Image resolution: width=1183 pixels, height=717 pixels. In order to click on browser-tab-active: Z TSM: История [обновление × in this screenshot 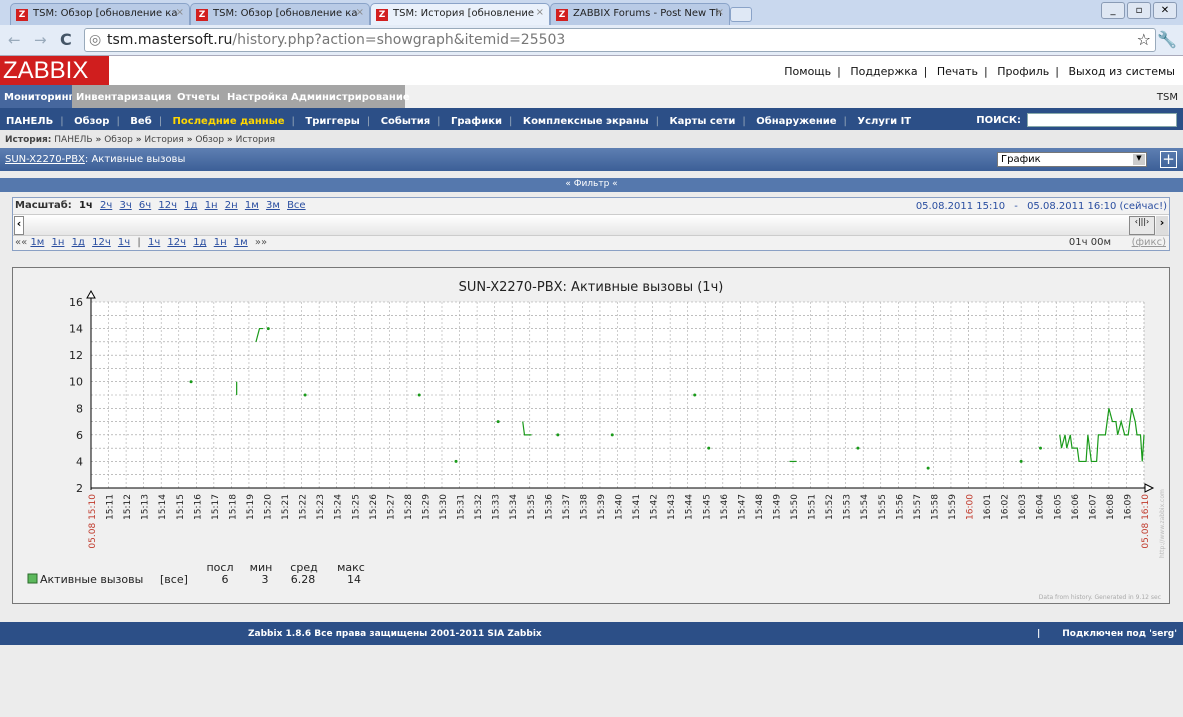, I will do `click(460, 14)`.